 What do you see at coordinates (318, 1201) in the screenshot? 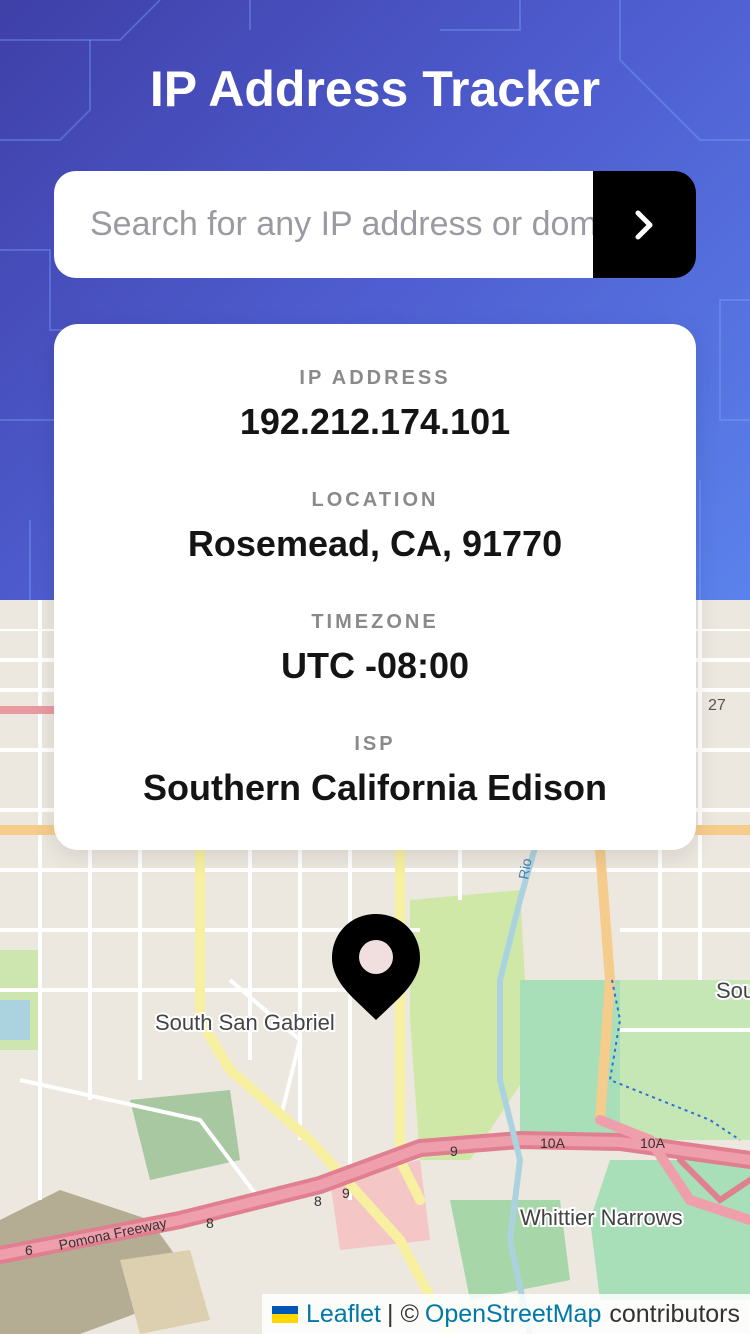
I see `map-road-label-8-1: 8` at bounding box center [318, 1201].